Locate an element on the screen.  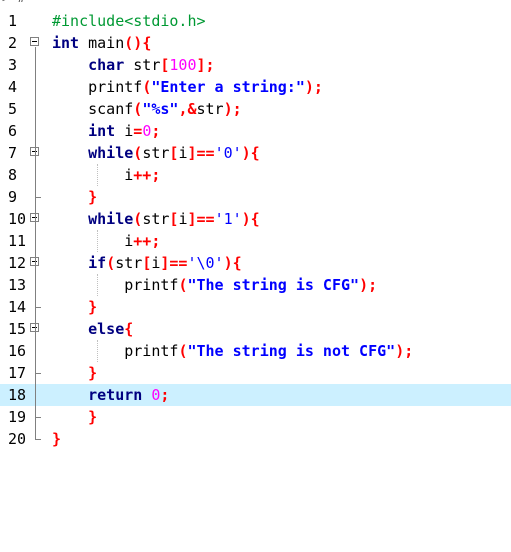
code-line: 13 printf("The string is CFG"); is located at coordinates (255, 285).